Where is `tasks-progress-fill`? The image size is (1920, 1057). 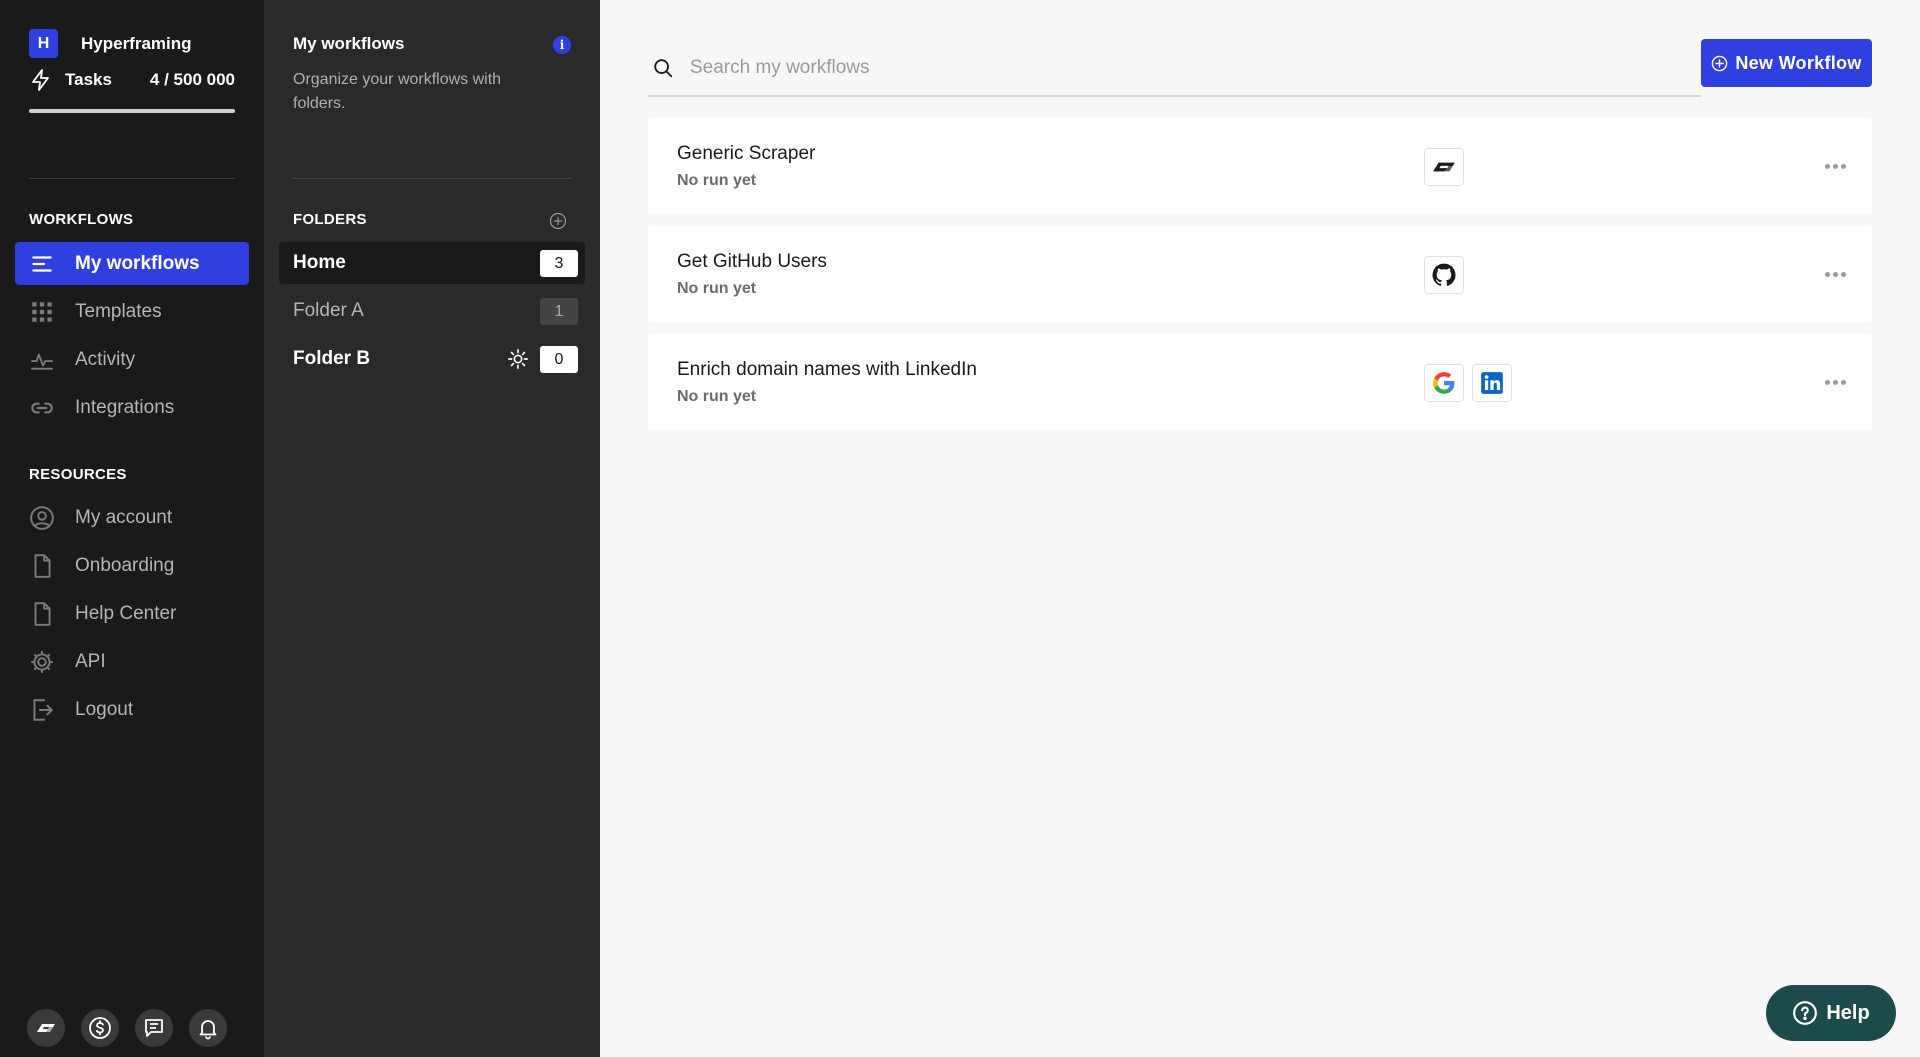 tasks-progress-fill is located at coordinates (132, 111).